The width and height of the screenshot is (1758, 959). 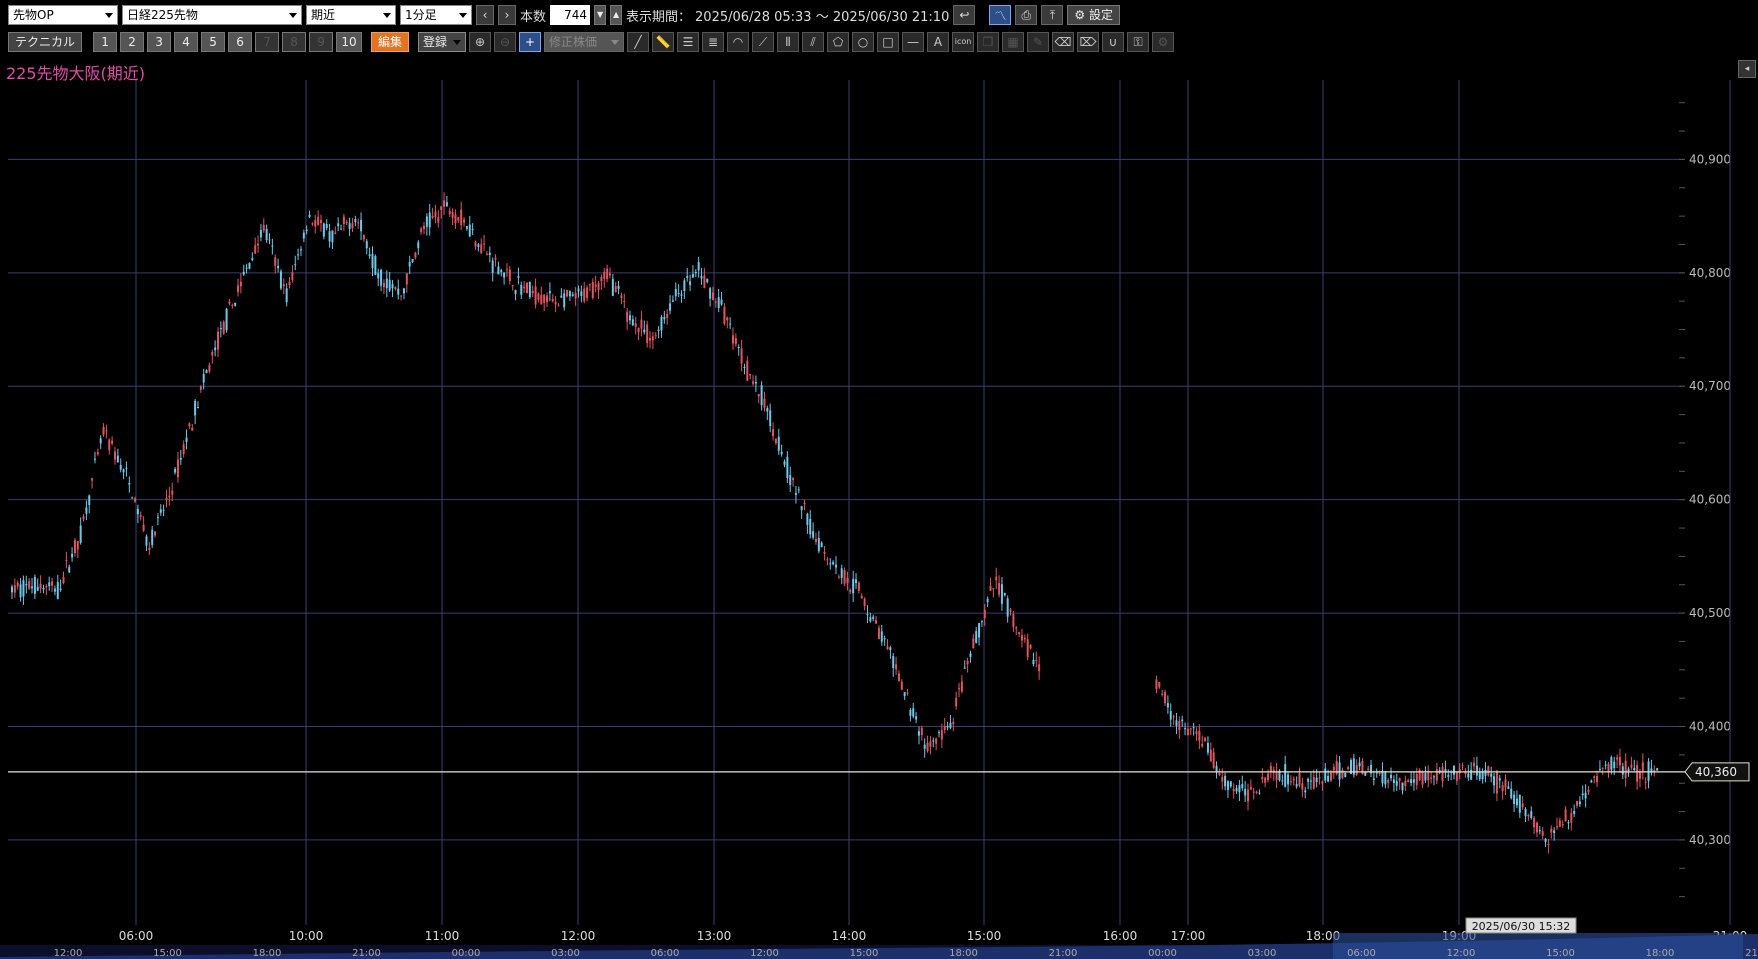 What do you see at coordinates (136, 936) in the screenshot?
I see `x-tick-label: 06:00` at bounding box center [136, 936].